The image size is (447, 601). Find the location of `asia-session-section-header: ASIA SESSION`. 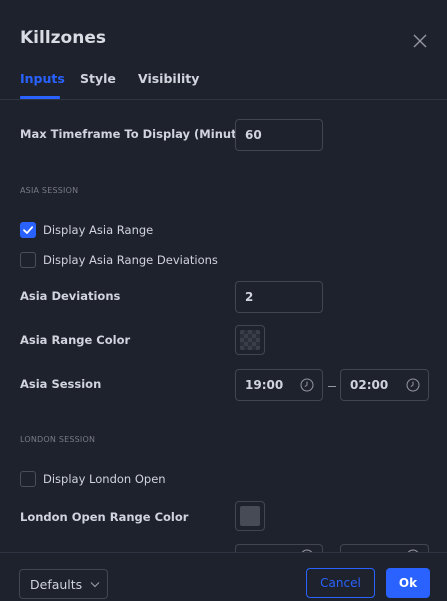

asia-session-section-header: ASIA SESSION is located at coordinates (49, 190).